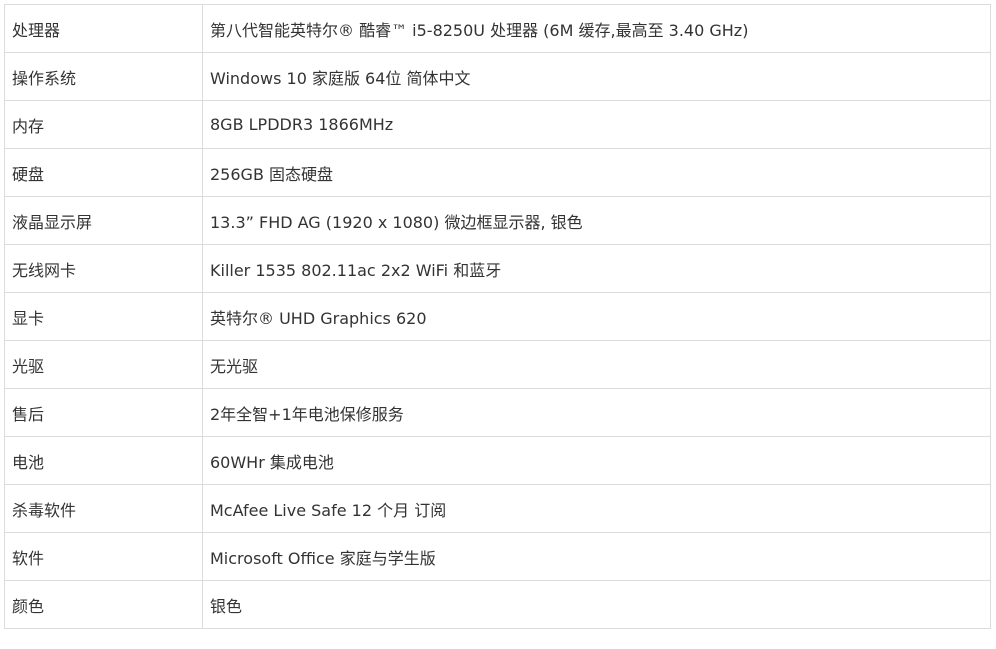 The image size is (996, 649). I want to click on spec-row-software: 软件 Microsoft Office 家庭与学生版, so click(497, 556).